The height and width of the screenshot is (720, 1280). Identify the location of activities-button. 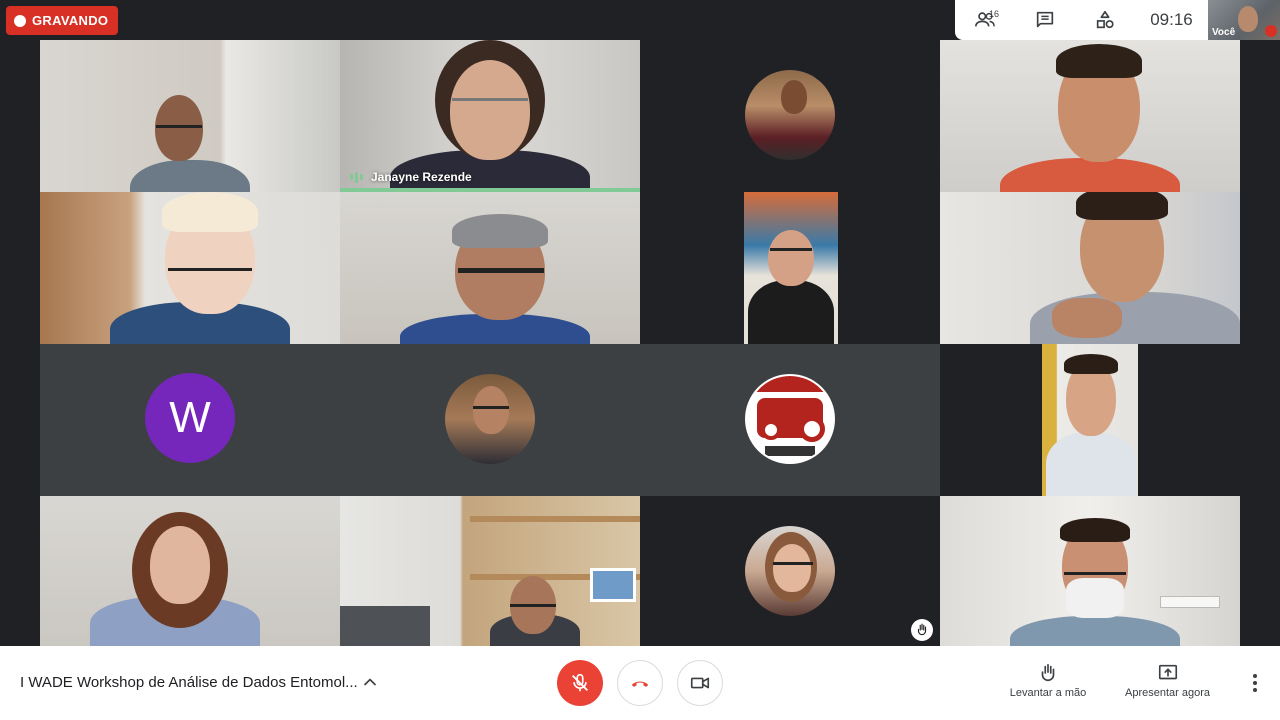
(1105, 20).